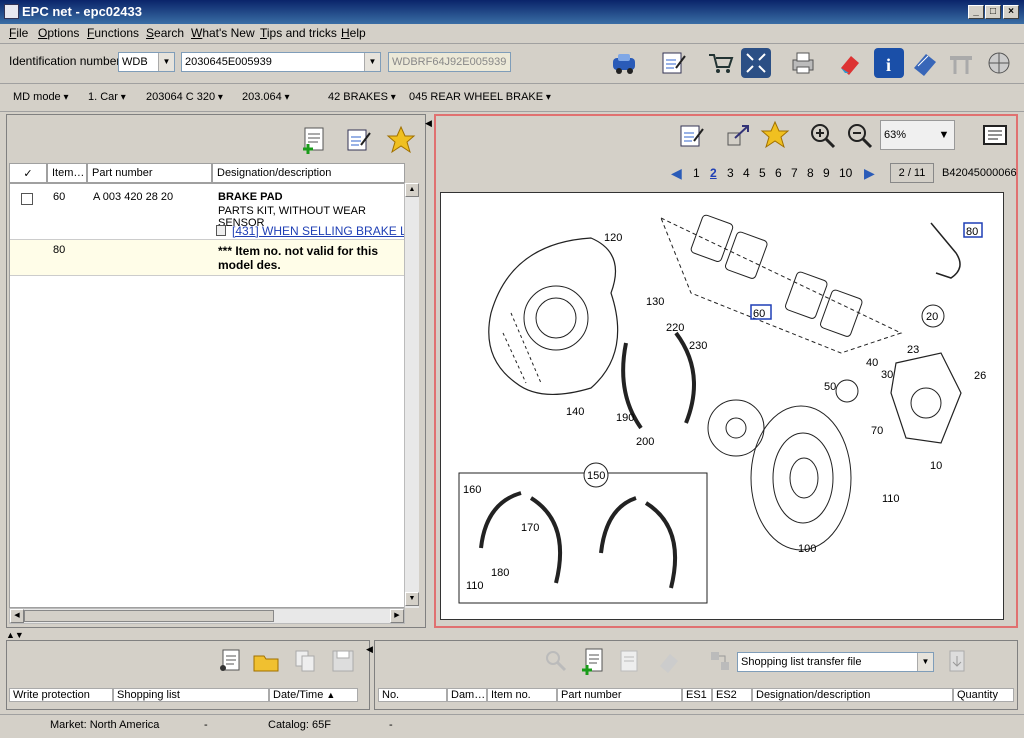 The width and height of the screenshot is (1024, 738). What do you see at coordinates (28, 173) in the screenshot?
I see `col-check: ✓` at bounding box center [28, 173].